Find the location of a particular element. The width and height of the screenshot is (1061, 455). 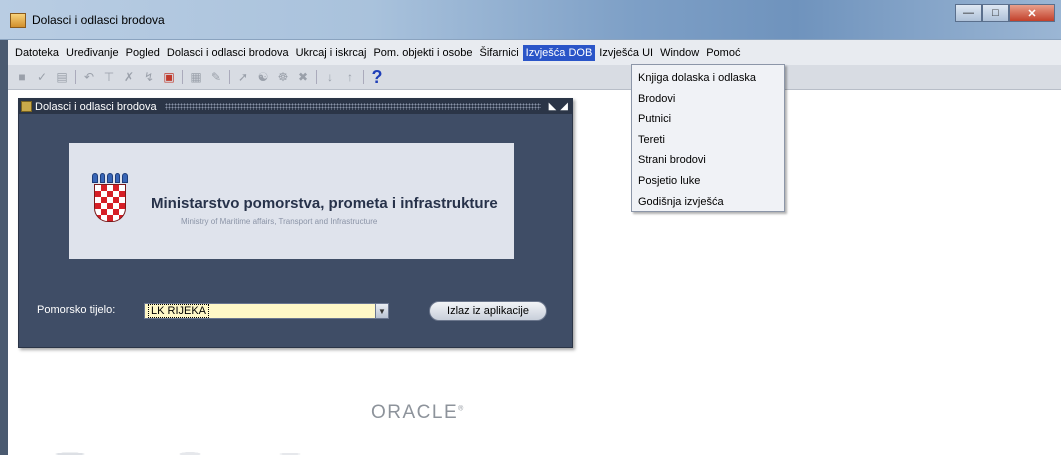

form-window-icon is located at coordinates (26, 106).